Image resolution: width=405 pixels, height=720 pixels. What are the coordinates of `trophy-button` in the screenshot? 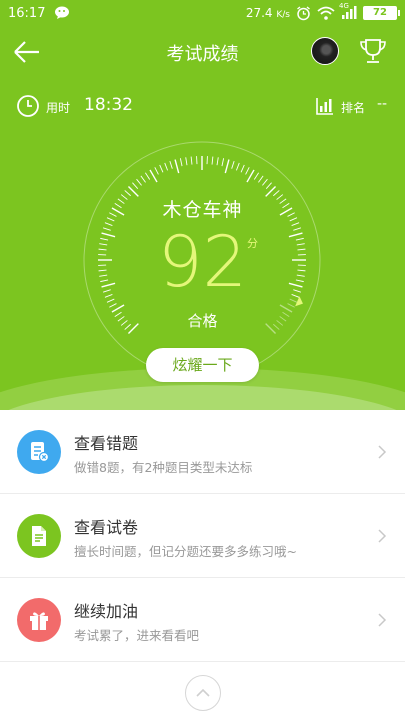 It's located at (373, 51).